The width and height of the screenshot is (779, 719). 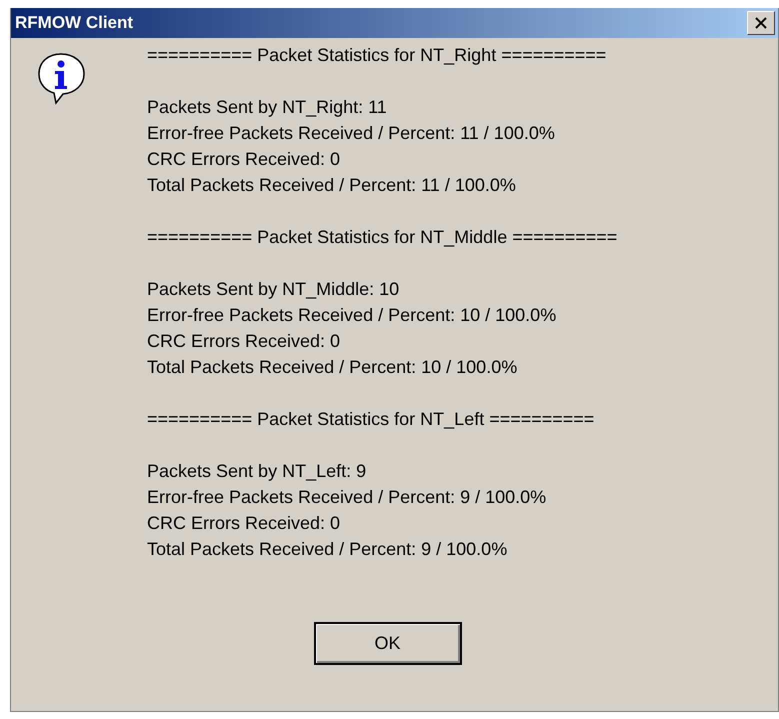 I want to click on stat-line: Error-free Packets Received / Percent: 10 / 100.0%, so click(x=352, y=315).